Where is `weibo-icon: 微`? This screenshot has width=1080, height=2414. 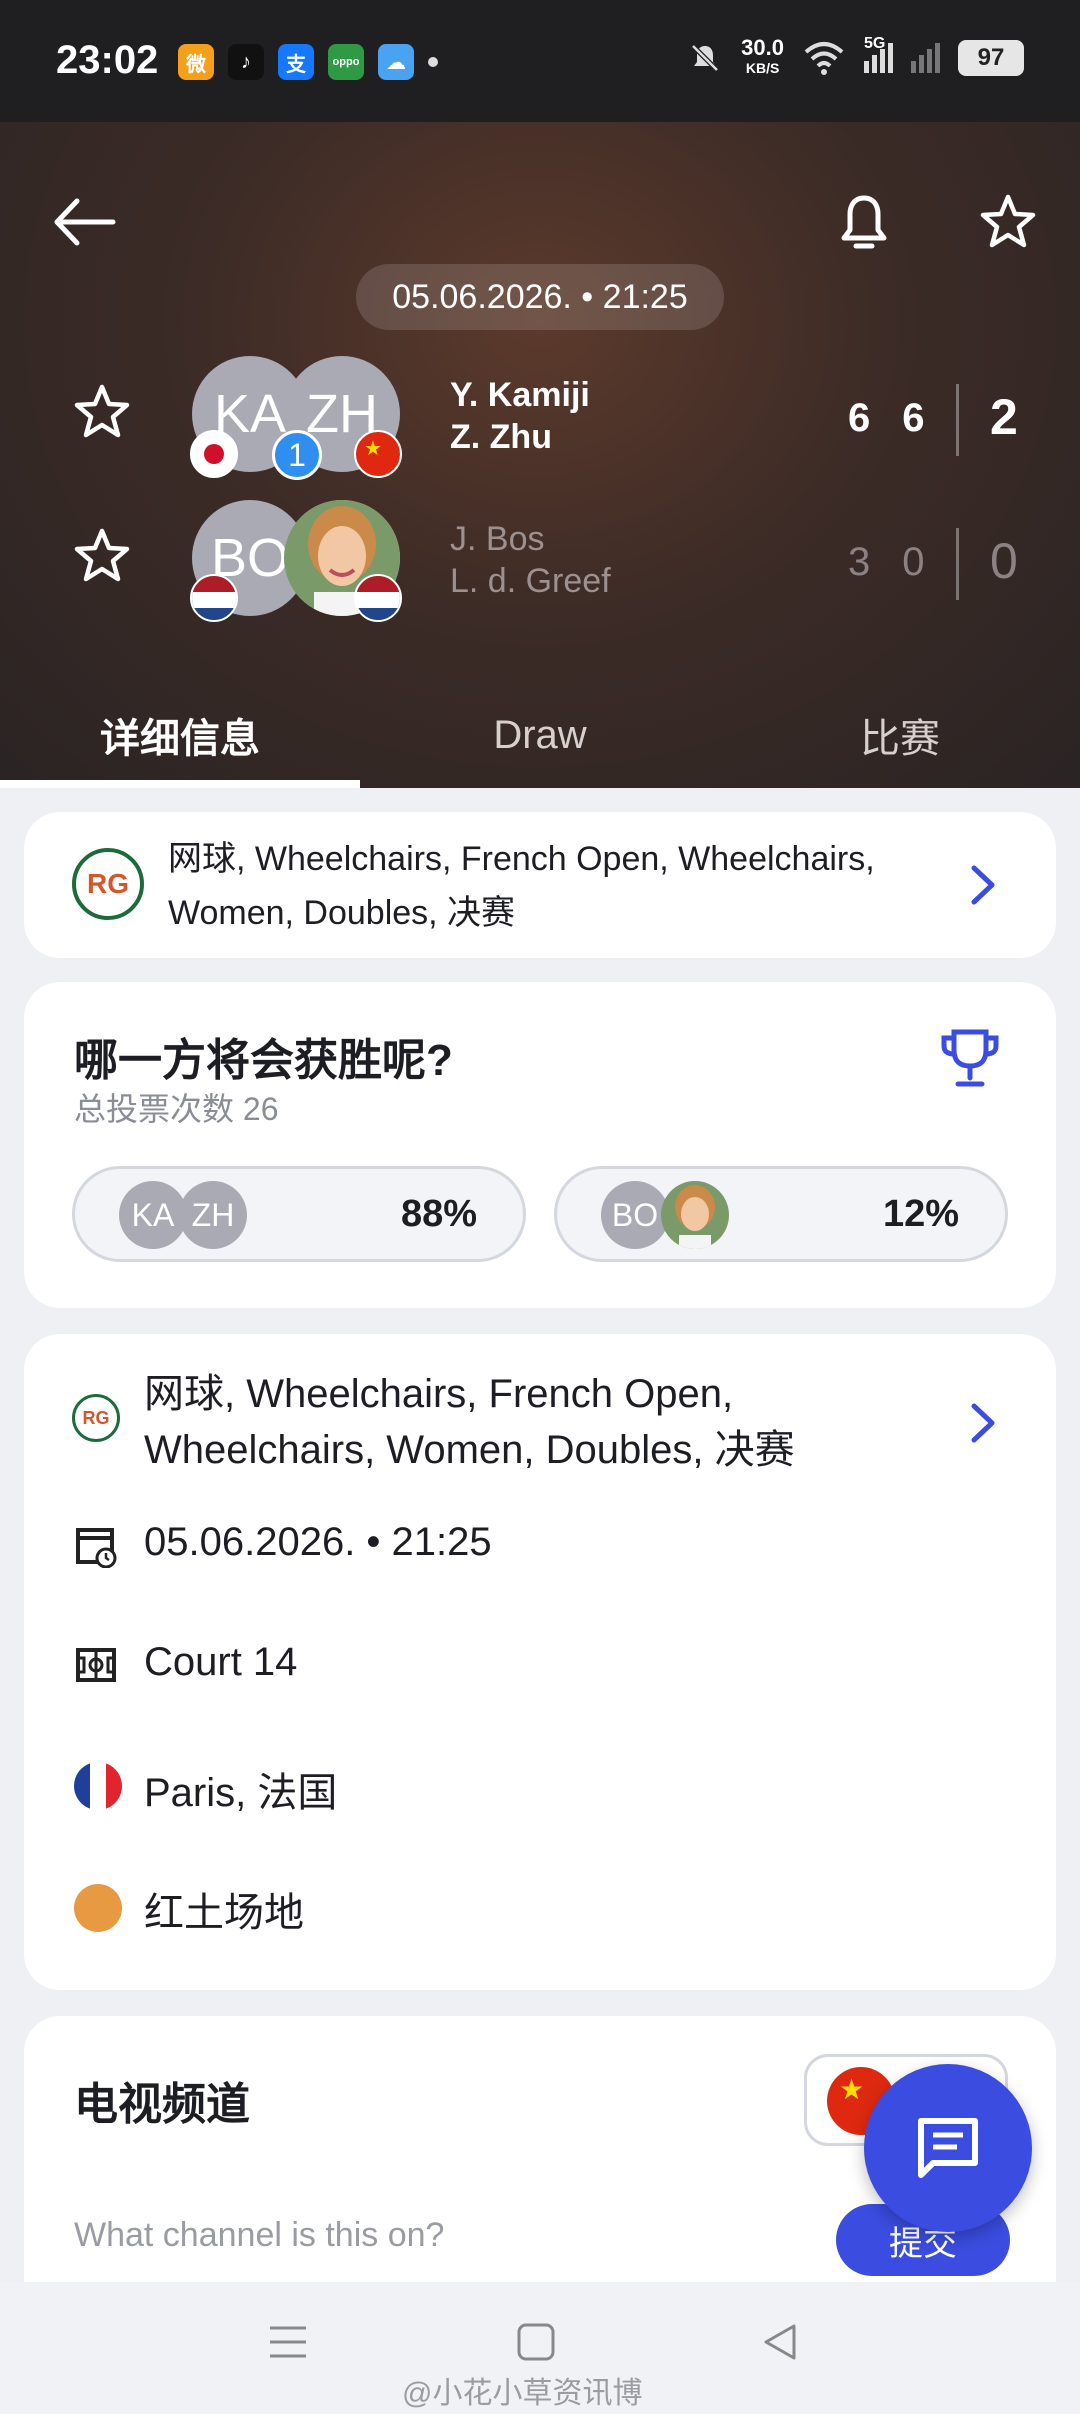 weibo-icon: 微 is located at coordinates (196, 62).